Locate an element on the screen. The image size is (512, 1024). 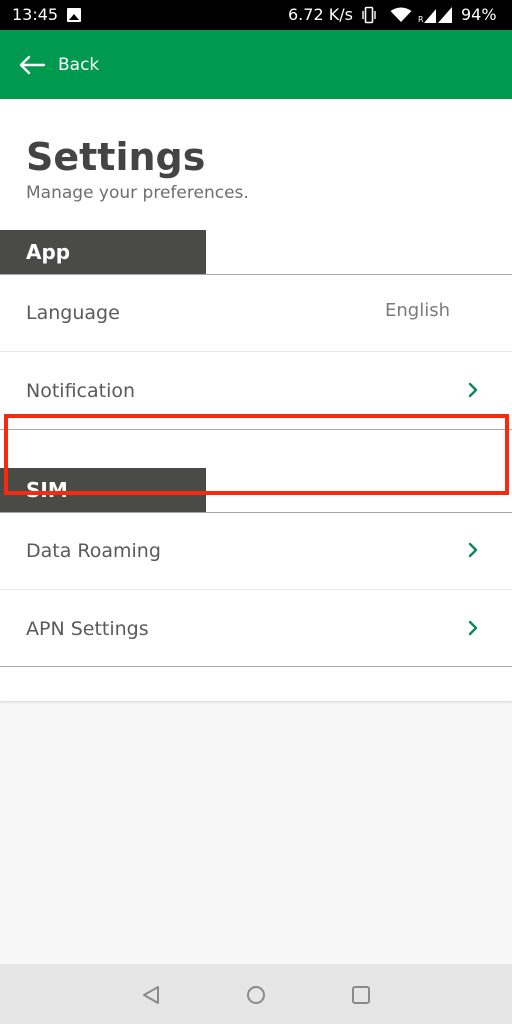
arrow-left-icon is located at coordinates (32, 65).